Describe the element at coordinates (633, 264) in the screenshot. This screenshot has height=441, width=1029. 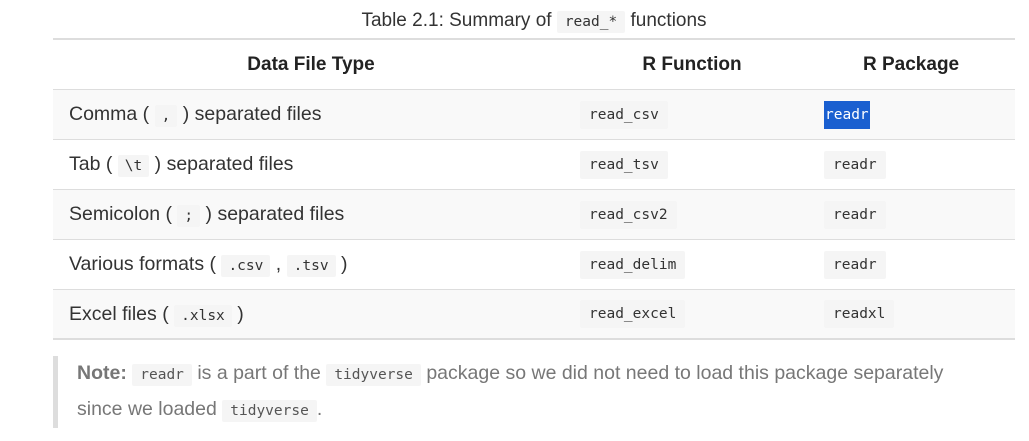
I see `function-code: read_delim` at that location.